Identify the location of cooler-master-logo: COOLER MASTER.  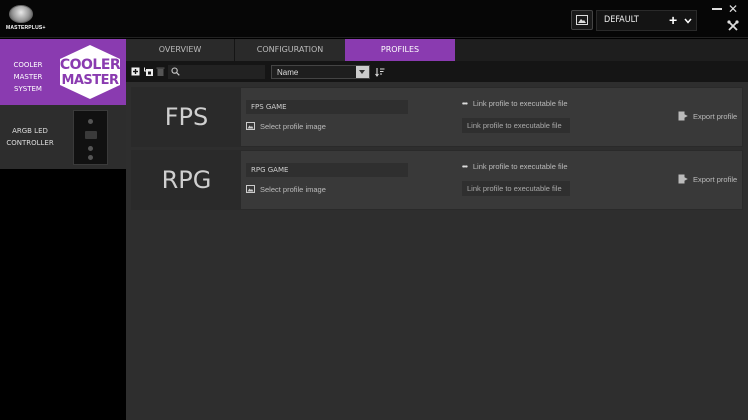
(90, 72).